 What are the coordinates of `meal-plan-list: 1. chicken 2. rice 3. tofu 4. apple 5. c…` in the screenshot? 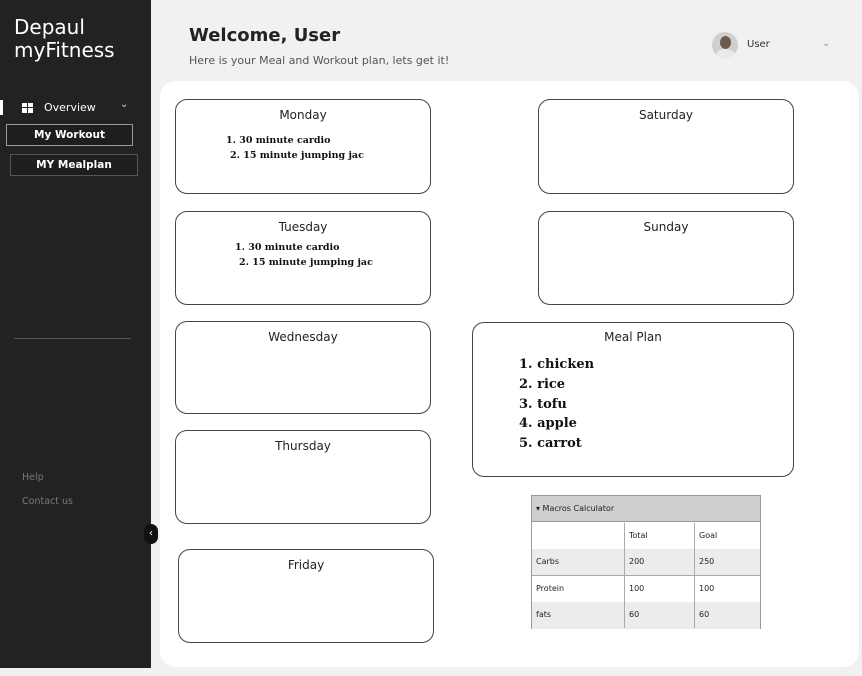 It's located at (556, 404).